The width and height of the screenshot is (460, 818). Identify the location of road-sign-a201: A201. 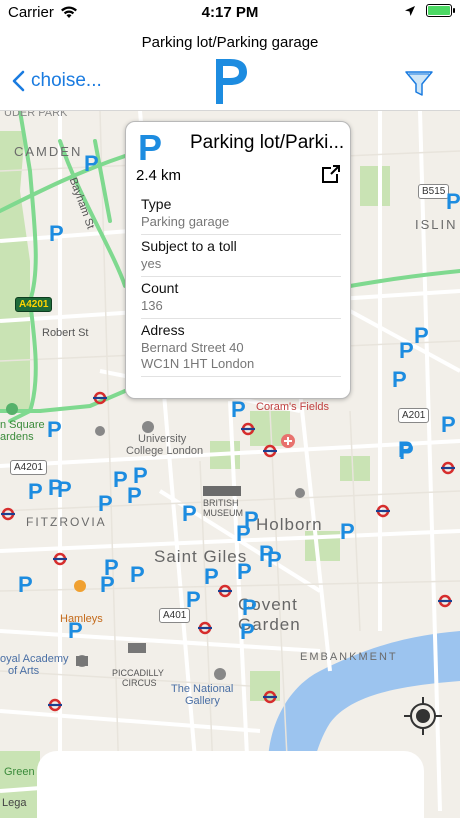
(414, 415).